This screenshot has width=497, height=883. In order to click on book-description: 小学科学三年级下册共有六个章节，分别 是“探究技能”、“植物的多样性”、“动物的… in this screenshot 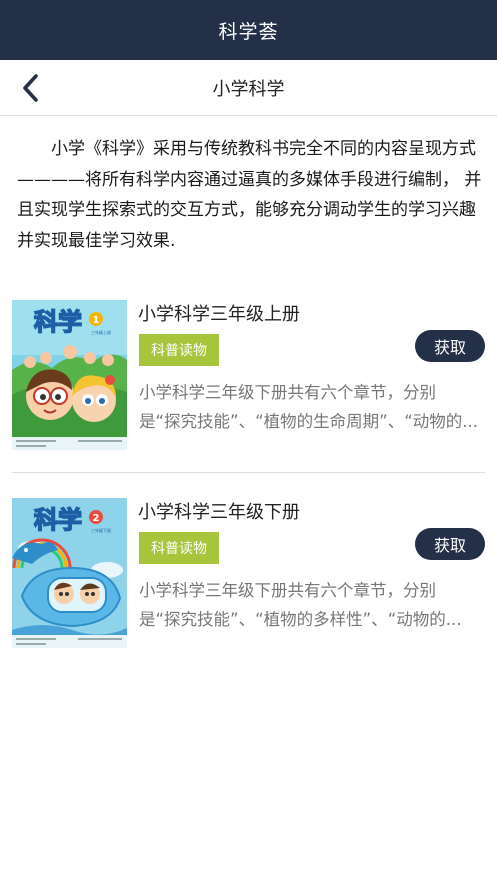, I will do `click(312, 605)`.